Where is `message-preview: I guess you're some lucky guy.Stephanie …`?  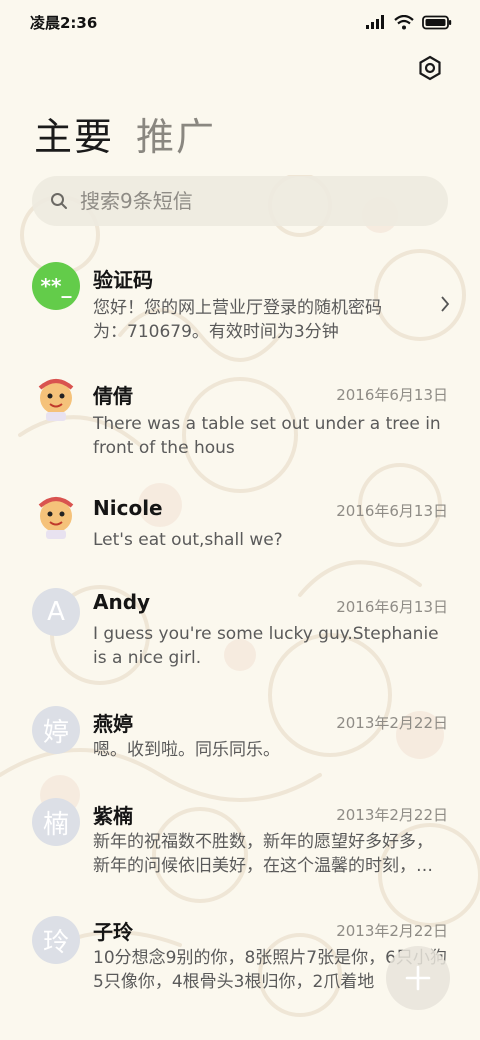
message-preview: I guess you're some lucky guy.Stephanie … is located at coordinates (266, 646).